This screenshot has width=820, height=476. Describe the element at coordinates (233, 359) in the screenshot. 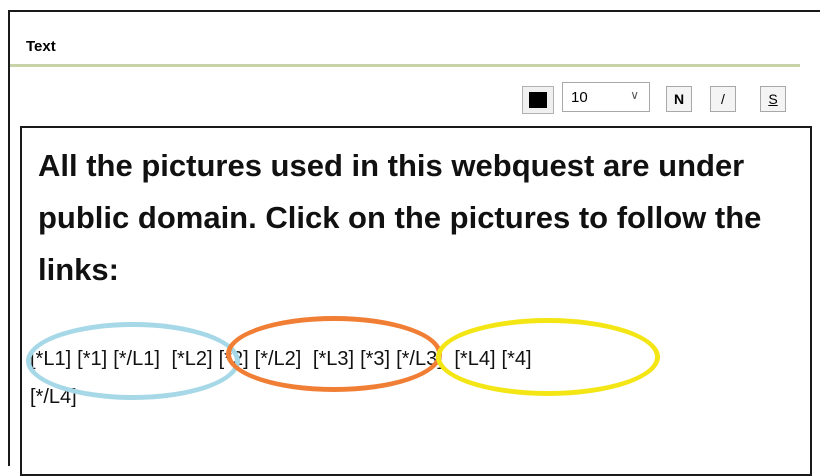

I see `image-tag: [*2]` at that location.